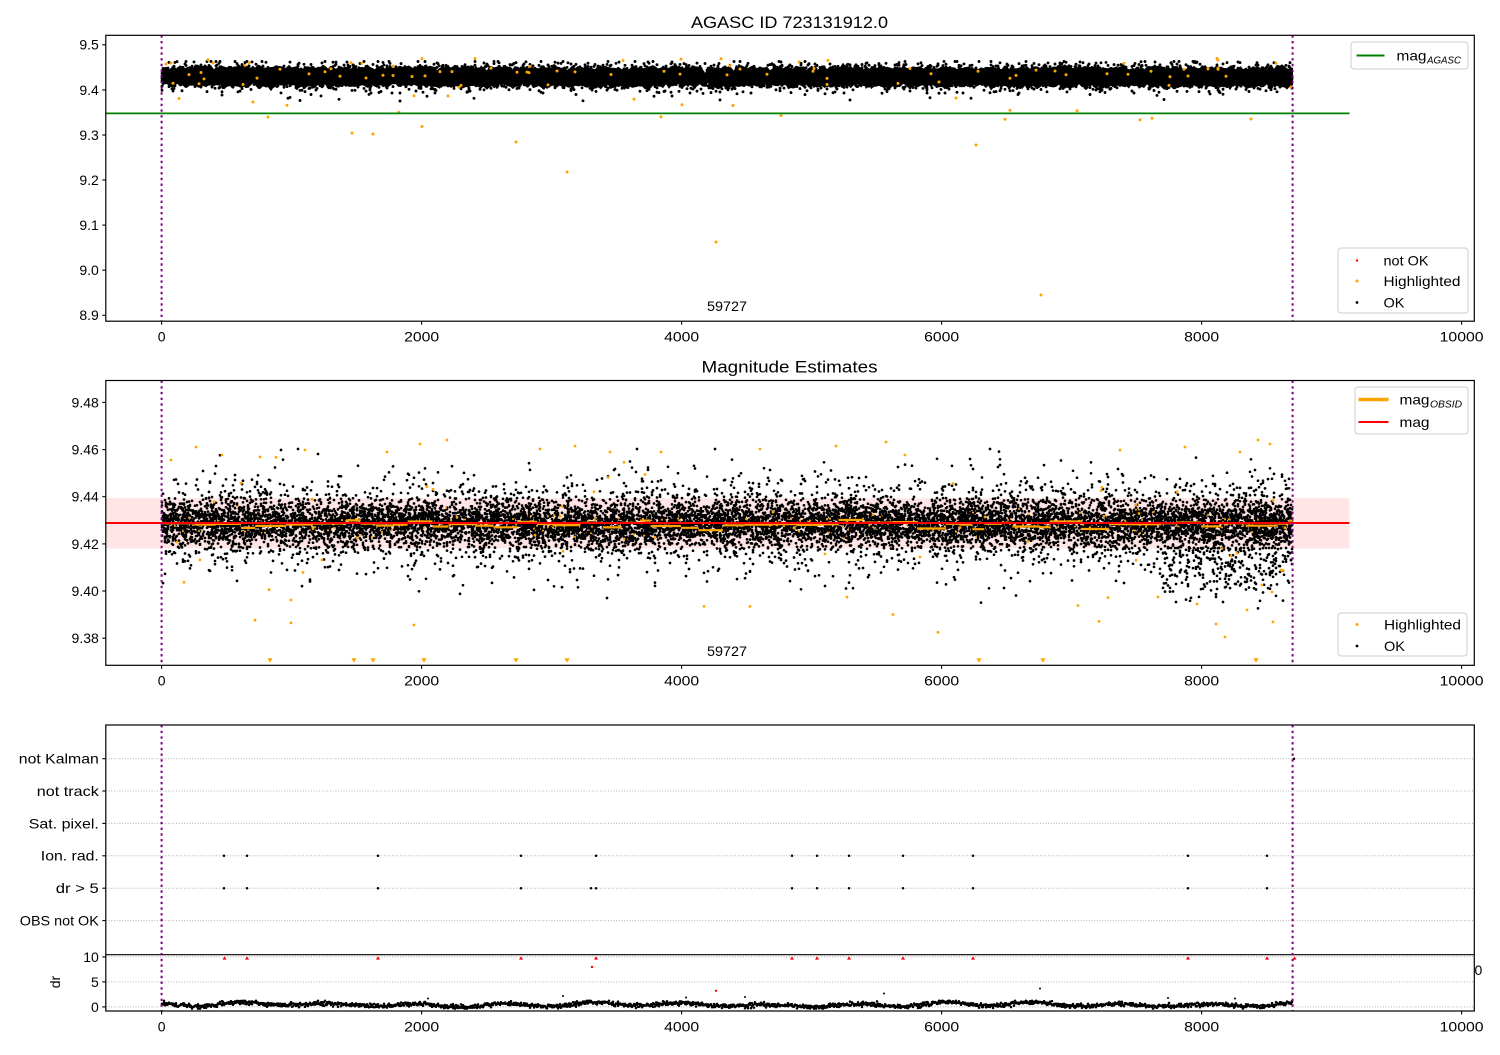 Image resolution: width=1500 pixels, height=1055 pixels. What do you see at coordinates (91, 957) in the screenshot?
I see `svg-text: 10` at bounding box center [91, 957].